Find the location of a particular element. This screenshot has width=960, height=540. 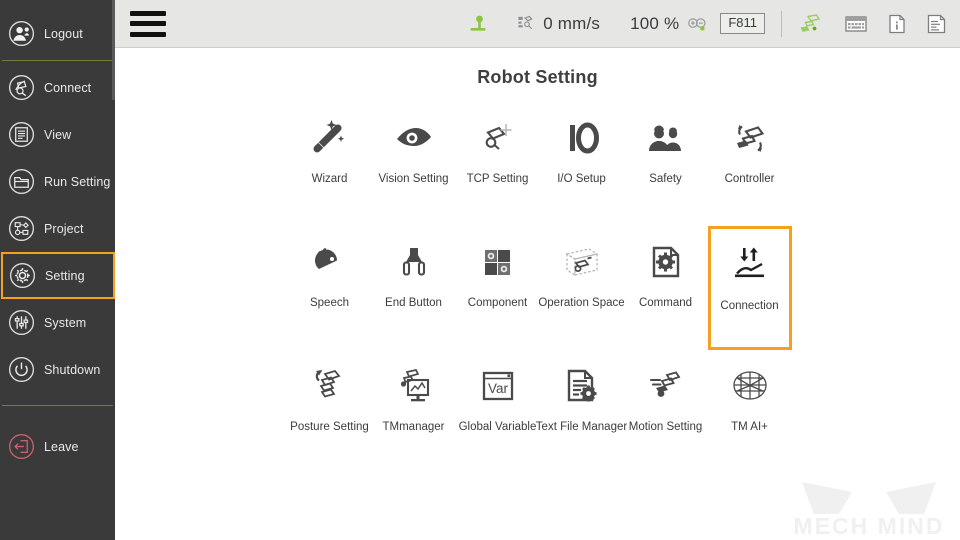

tile-label: Component is located at coordinates (497, 303).